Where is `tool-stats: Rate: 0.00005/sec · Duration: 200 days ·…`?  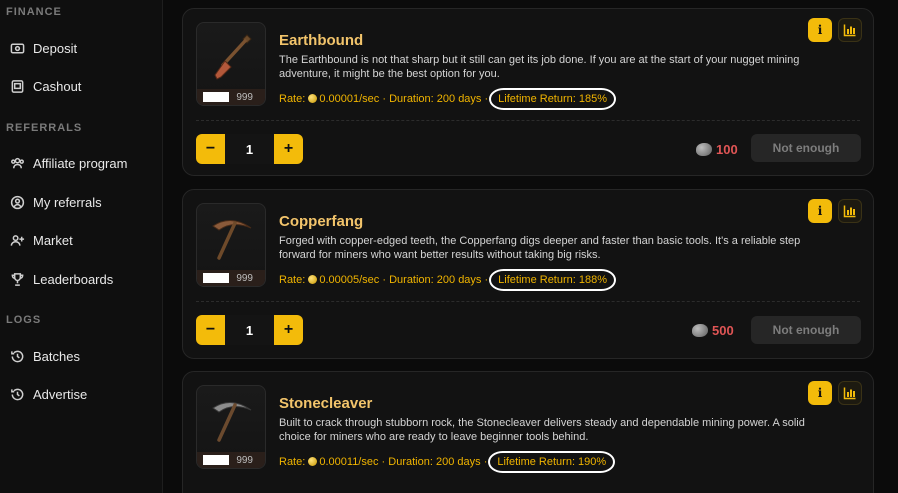 tool-stats: Rate: 0.00005/sec · Duration: 200 days ·… is located at coordinates (448, 280).